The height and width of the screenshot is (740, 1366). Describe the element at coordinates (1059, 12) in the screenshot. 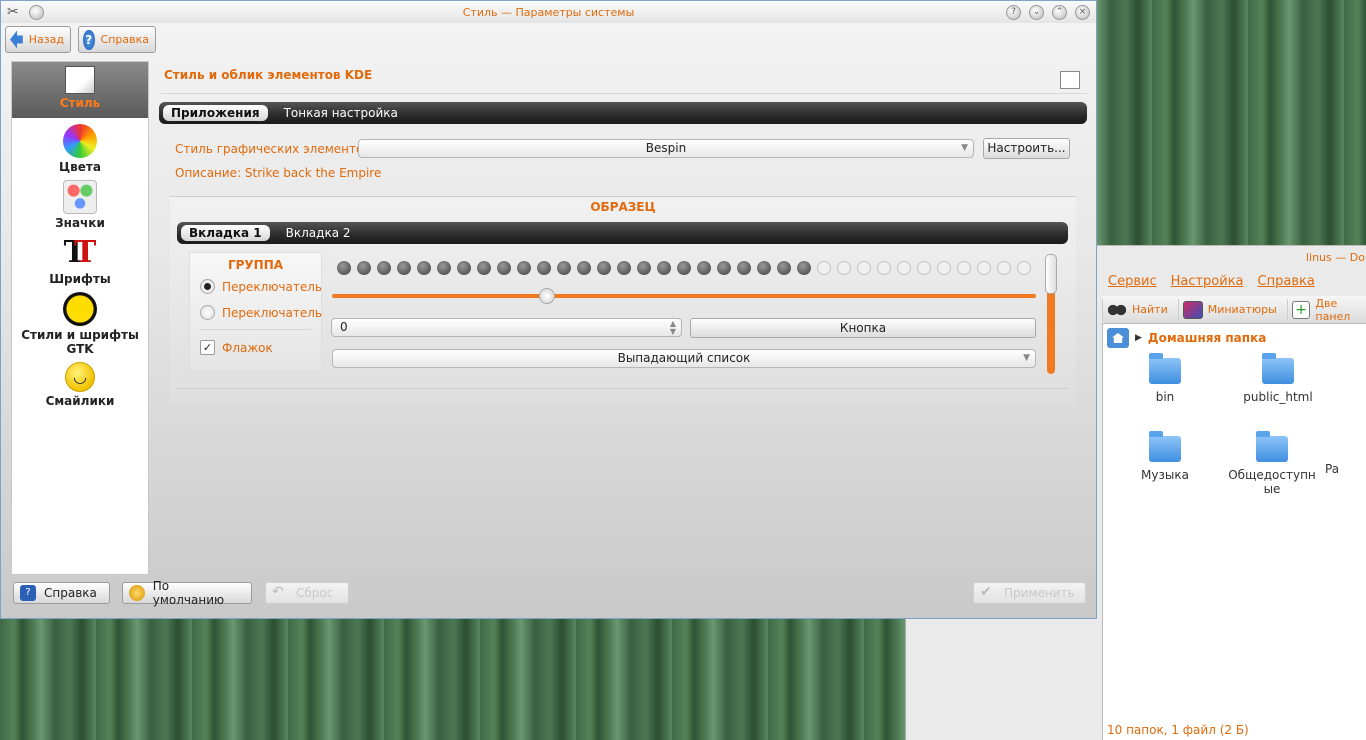

I see `maximize-button: ⌃` at that location.